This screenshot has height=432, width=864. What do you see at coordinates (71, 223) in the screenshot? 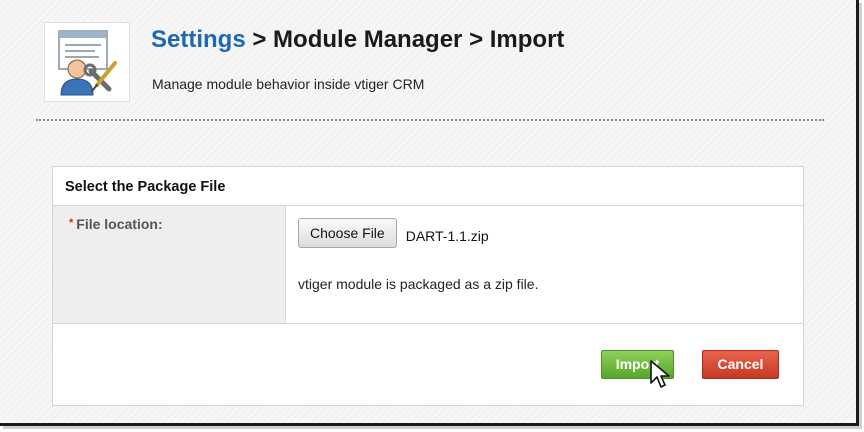
I see `required-marker: *` at bounding box center [71, 223].